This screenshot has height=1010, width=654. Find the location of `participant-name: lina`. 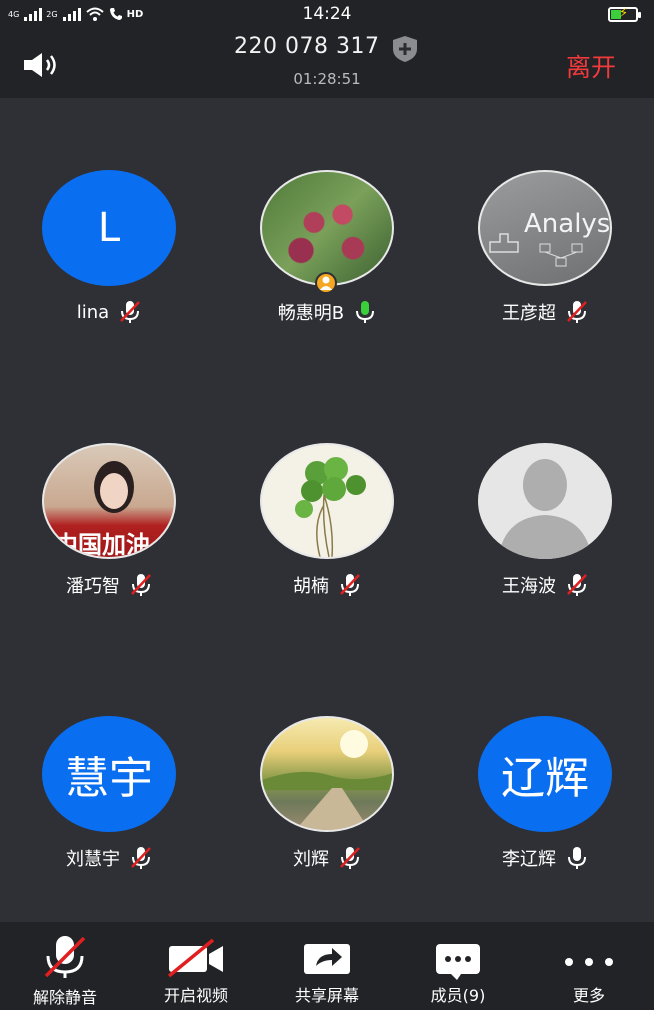

participant-name: lina is located at coordinates (93, 312).